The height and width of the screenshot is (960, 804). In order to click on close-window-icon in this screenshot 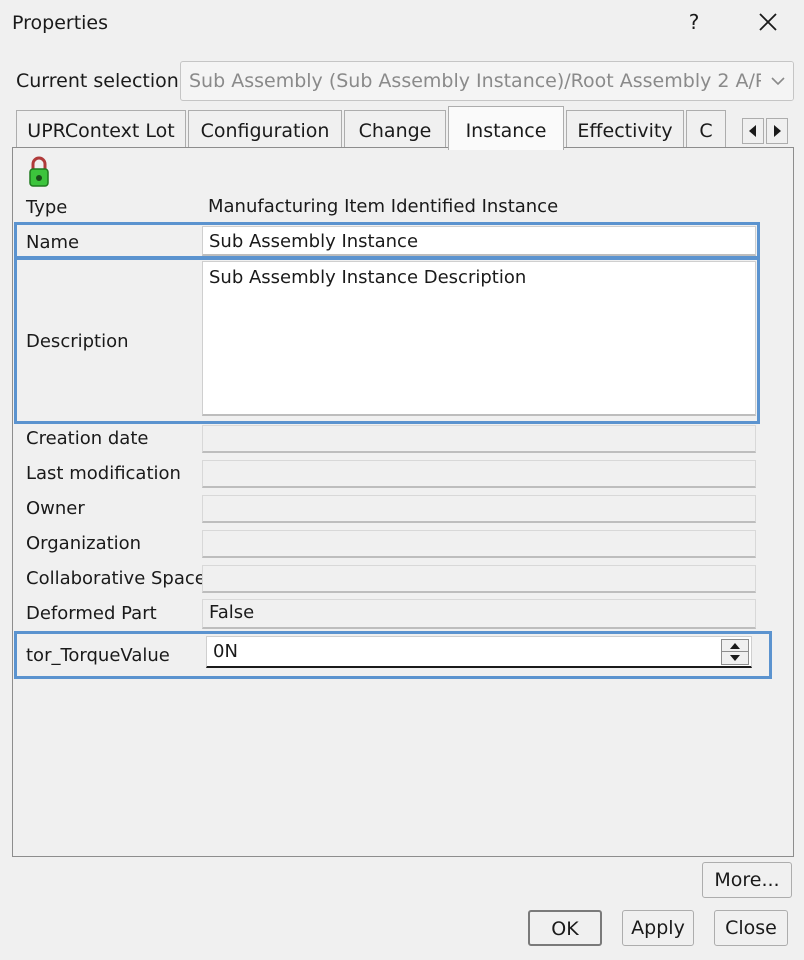, I will do `click(768, 22)`.